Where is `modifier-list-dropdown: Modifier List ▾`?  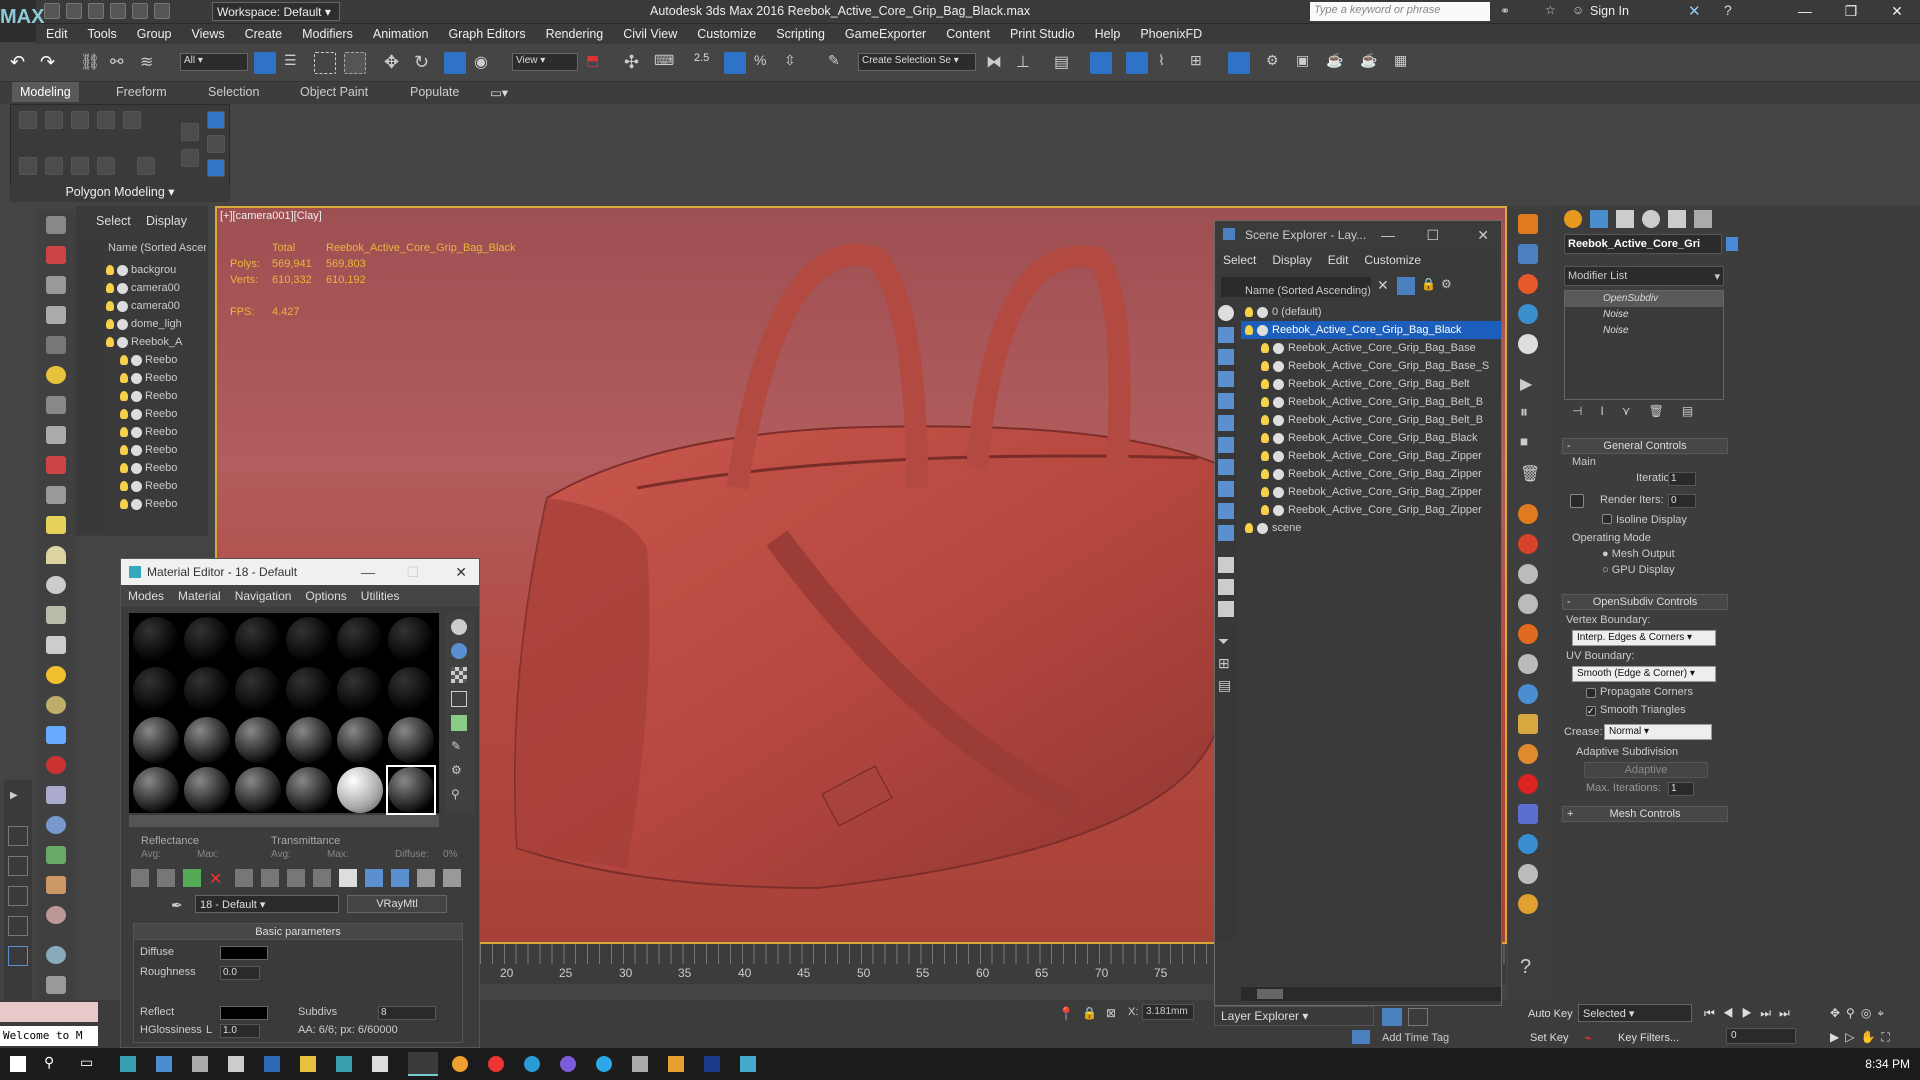
modifier-list-dropdown: Modifier List ▾ is located at coordinates (1644, 276).